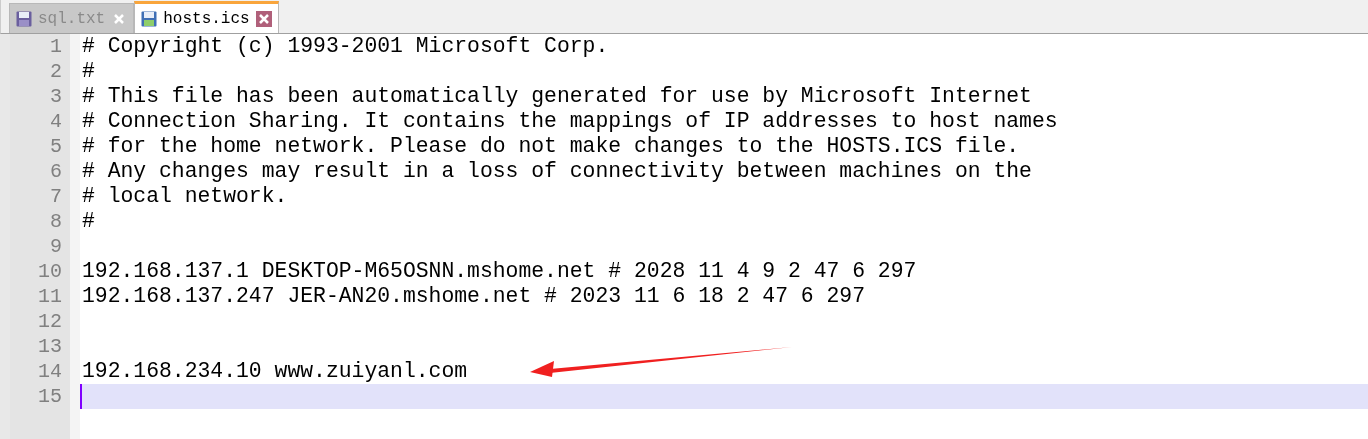 The image size is (1368, 439). What do you see at coordinates (72, 18) in the screenshot?
I see `tab-label: sql.txt` at bounding box center [72, 18].